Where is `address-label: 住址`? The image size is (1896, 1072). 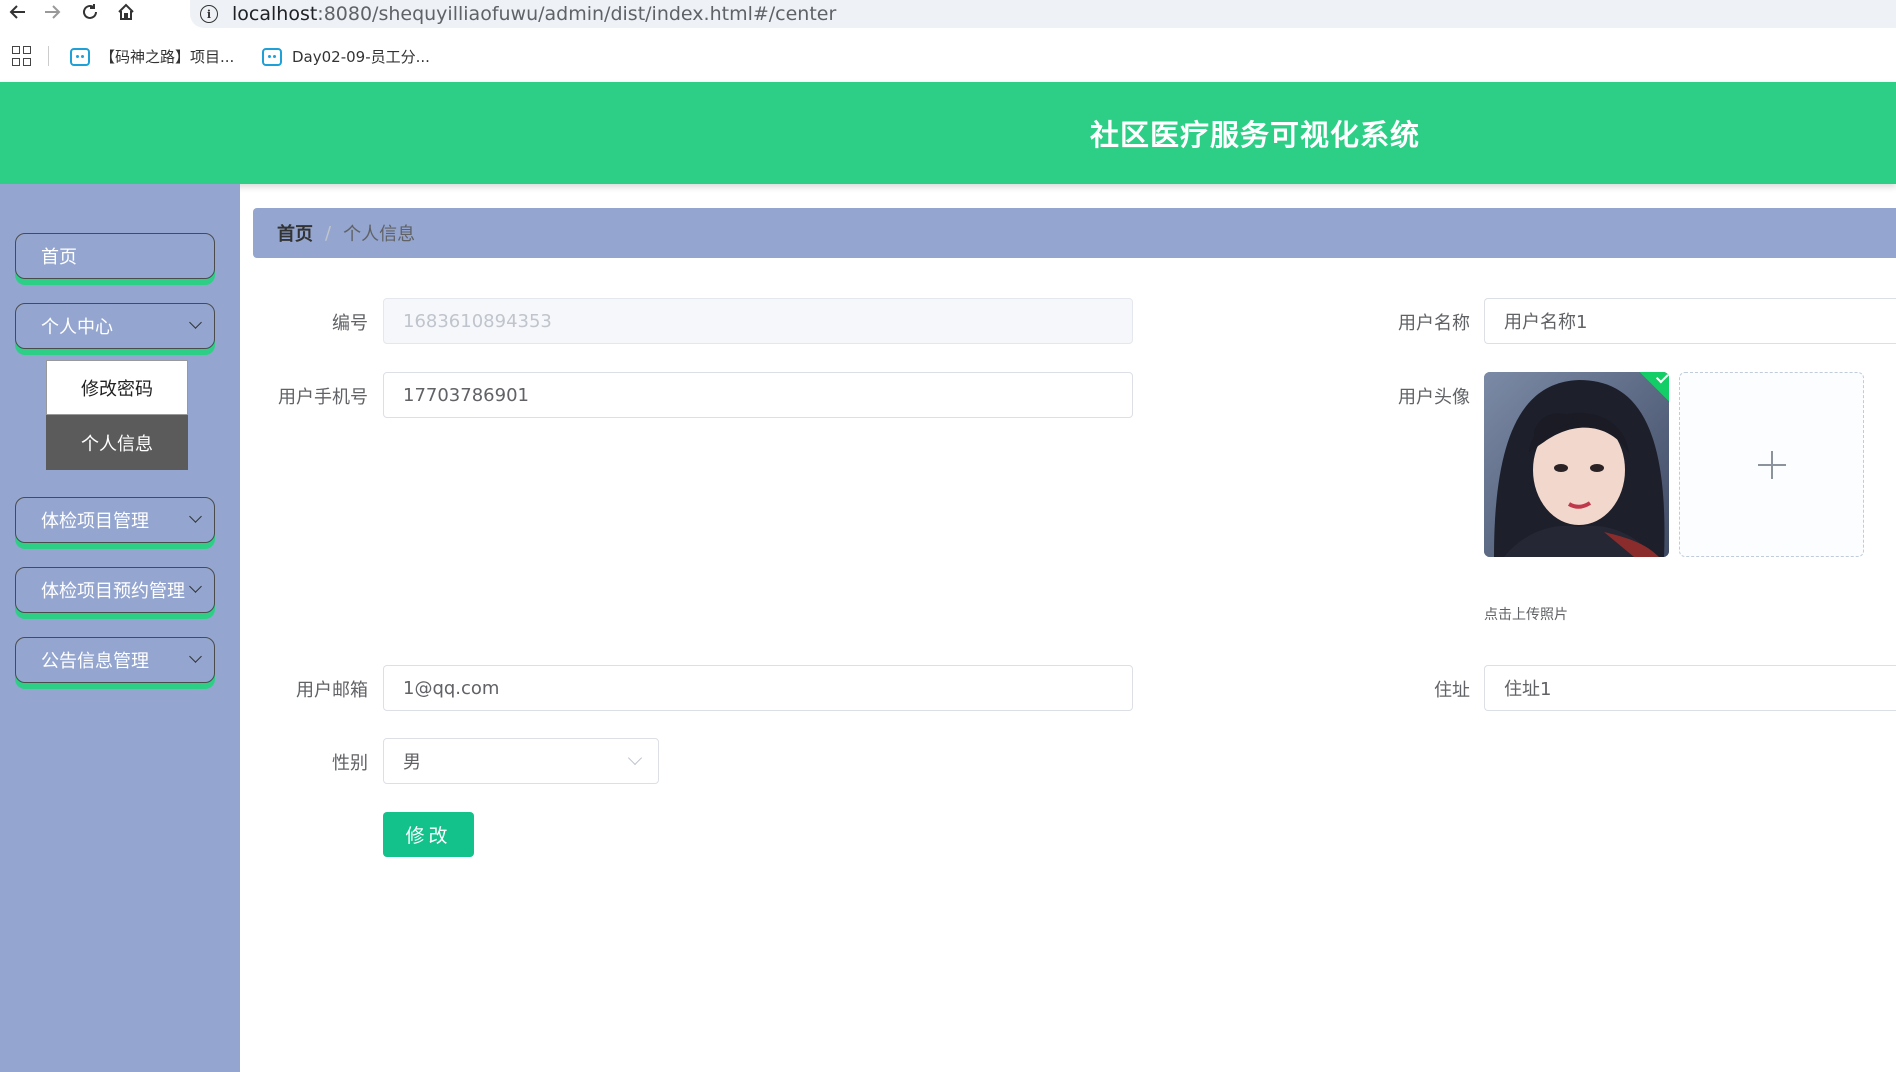
address-label: 住址 is located at coordinates (1452, 690).